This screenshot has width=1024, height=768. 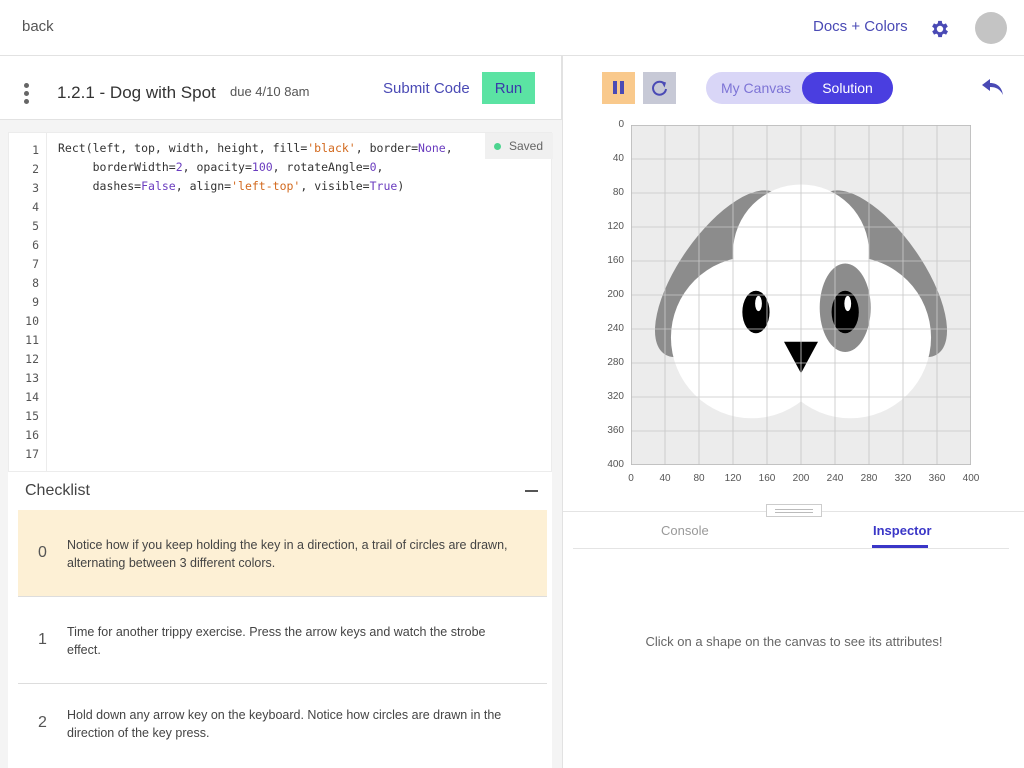 I want to click on line-number: 7, so click(x=35, y=264).